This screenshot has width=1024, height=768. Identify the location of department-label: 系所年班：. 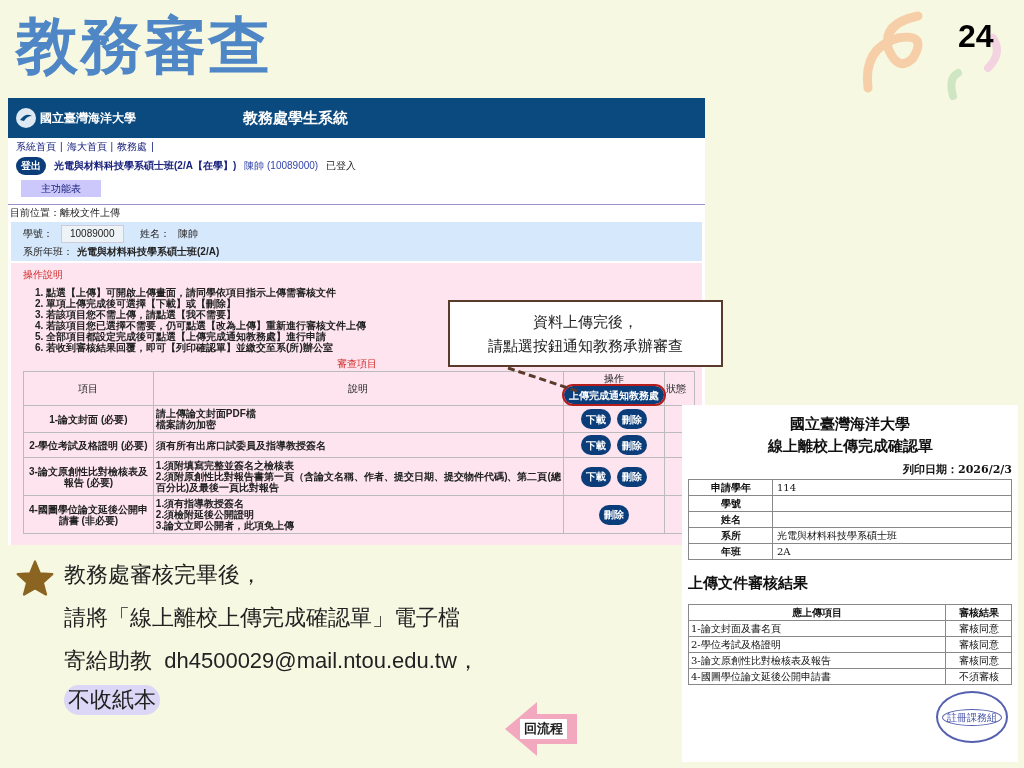
(48, 252).